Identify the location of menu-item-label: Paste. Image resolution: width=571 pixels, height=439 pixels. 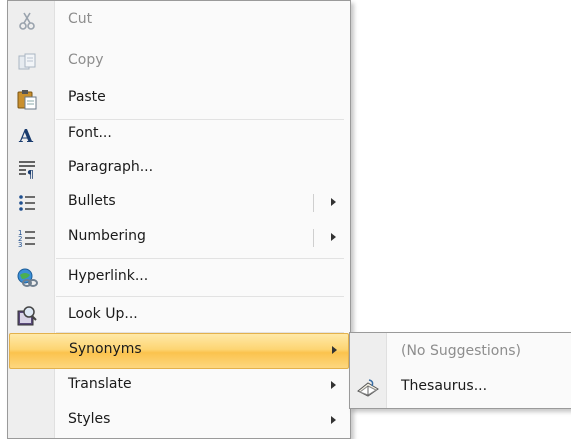
(87, 97).